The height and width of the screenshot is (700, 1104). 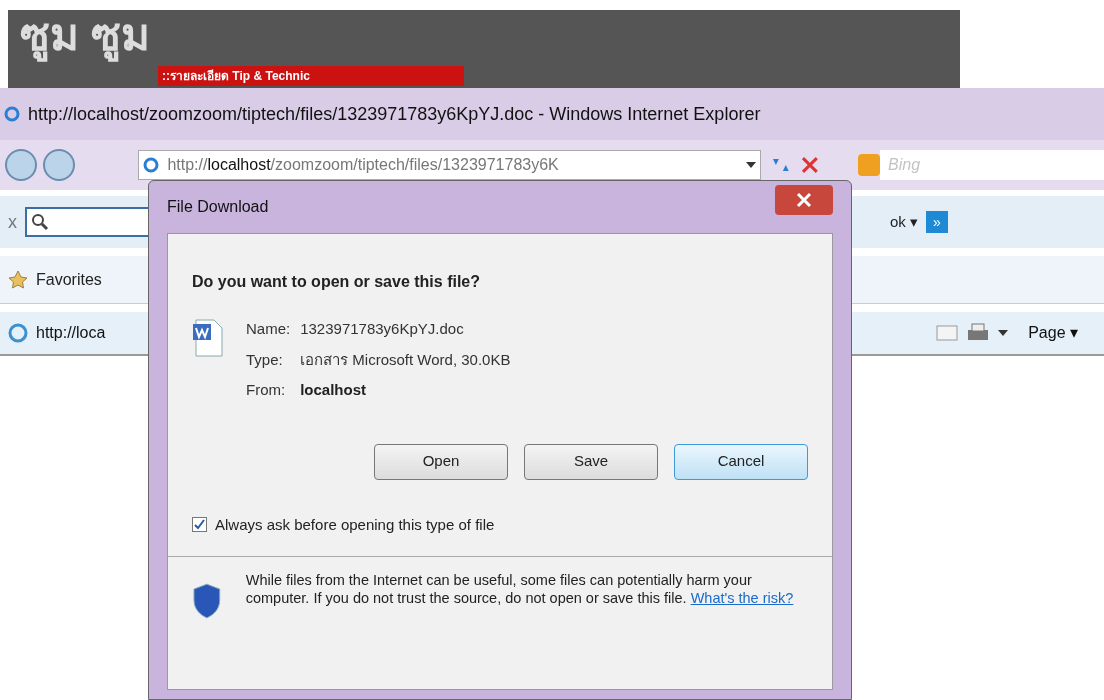 I want to click on dialog-button: Save, so click(x=591, y=461).